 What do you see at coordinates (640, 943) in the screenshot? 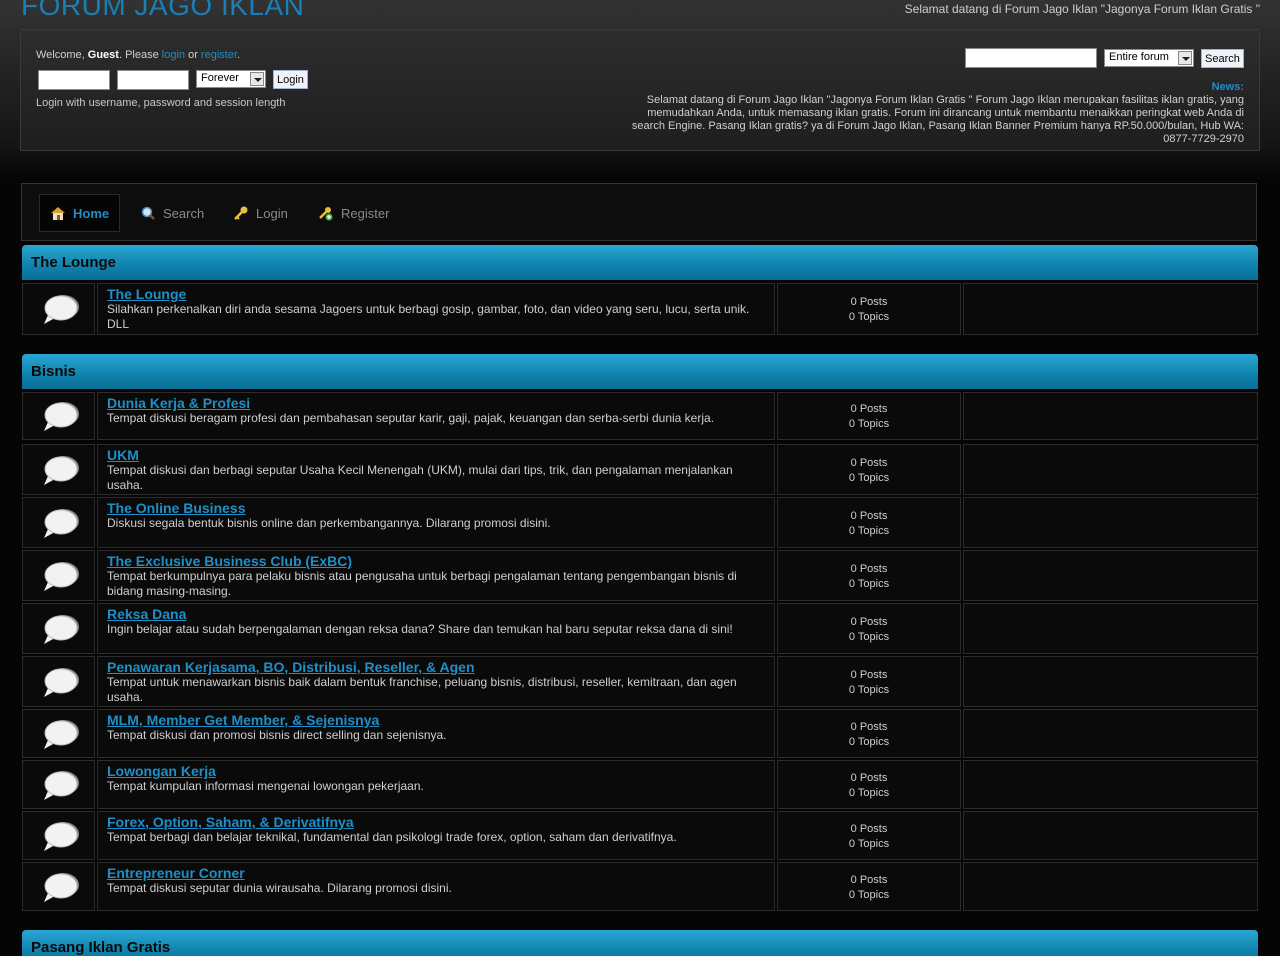
I see `category-header: Pasang Iklan Gratis` at bounding box center [640, 943].